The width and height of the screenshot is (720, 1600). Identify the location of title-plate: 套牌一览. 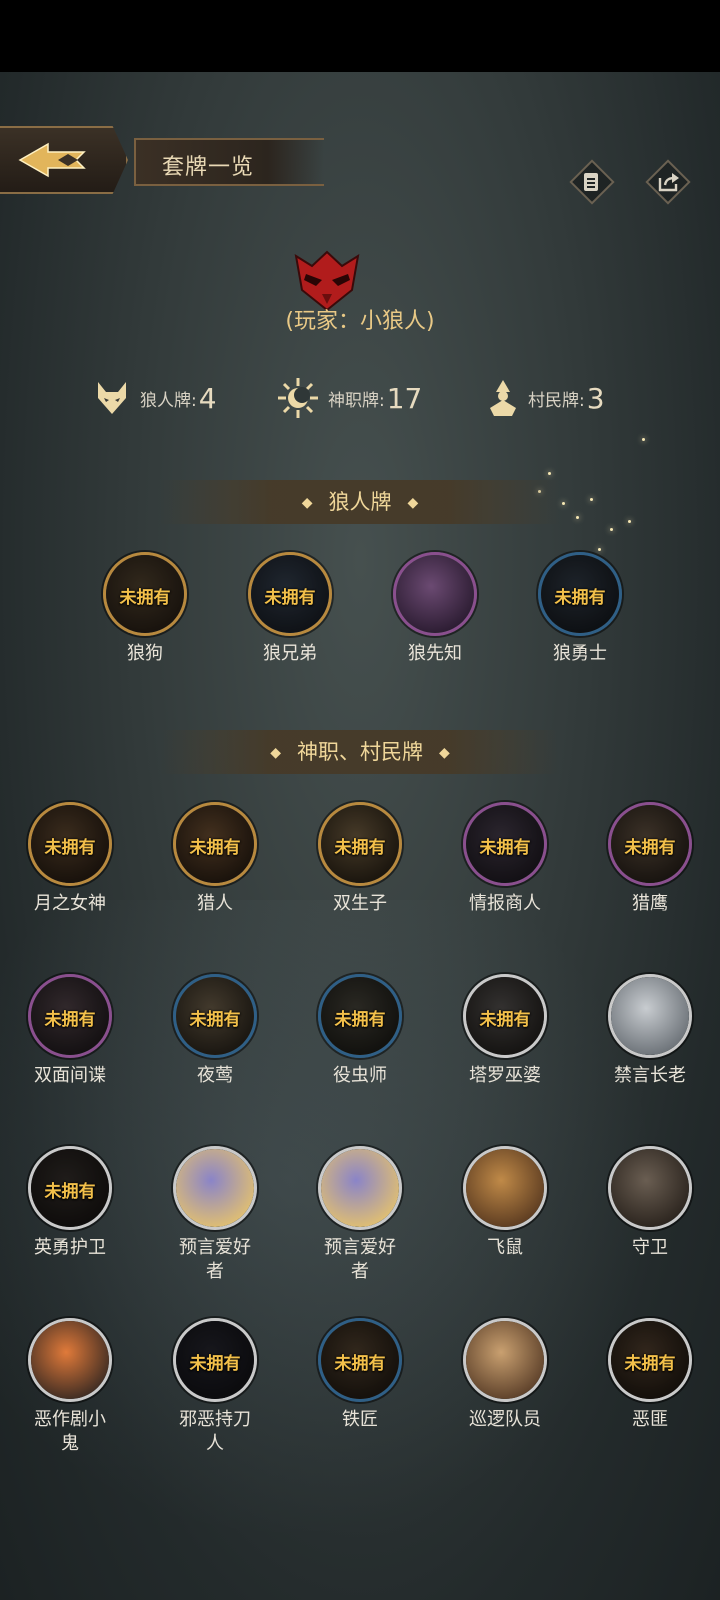
(229, 162).